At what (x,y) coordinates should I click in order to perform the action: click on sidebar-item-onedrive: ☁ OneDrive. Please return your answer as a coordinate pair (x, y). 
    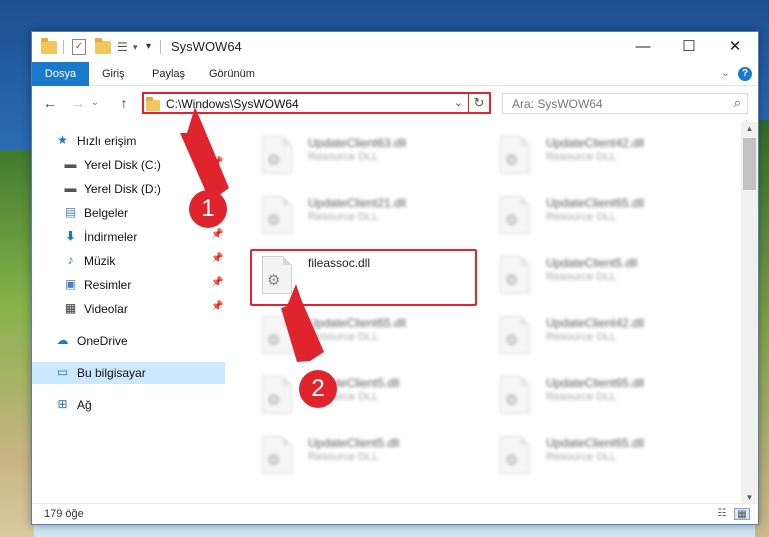
    Looking at the image, I should click on (128, 341).